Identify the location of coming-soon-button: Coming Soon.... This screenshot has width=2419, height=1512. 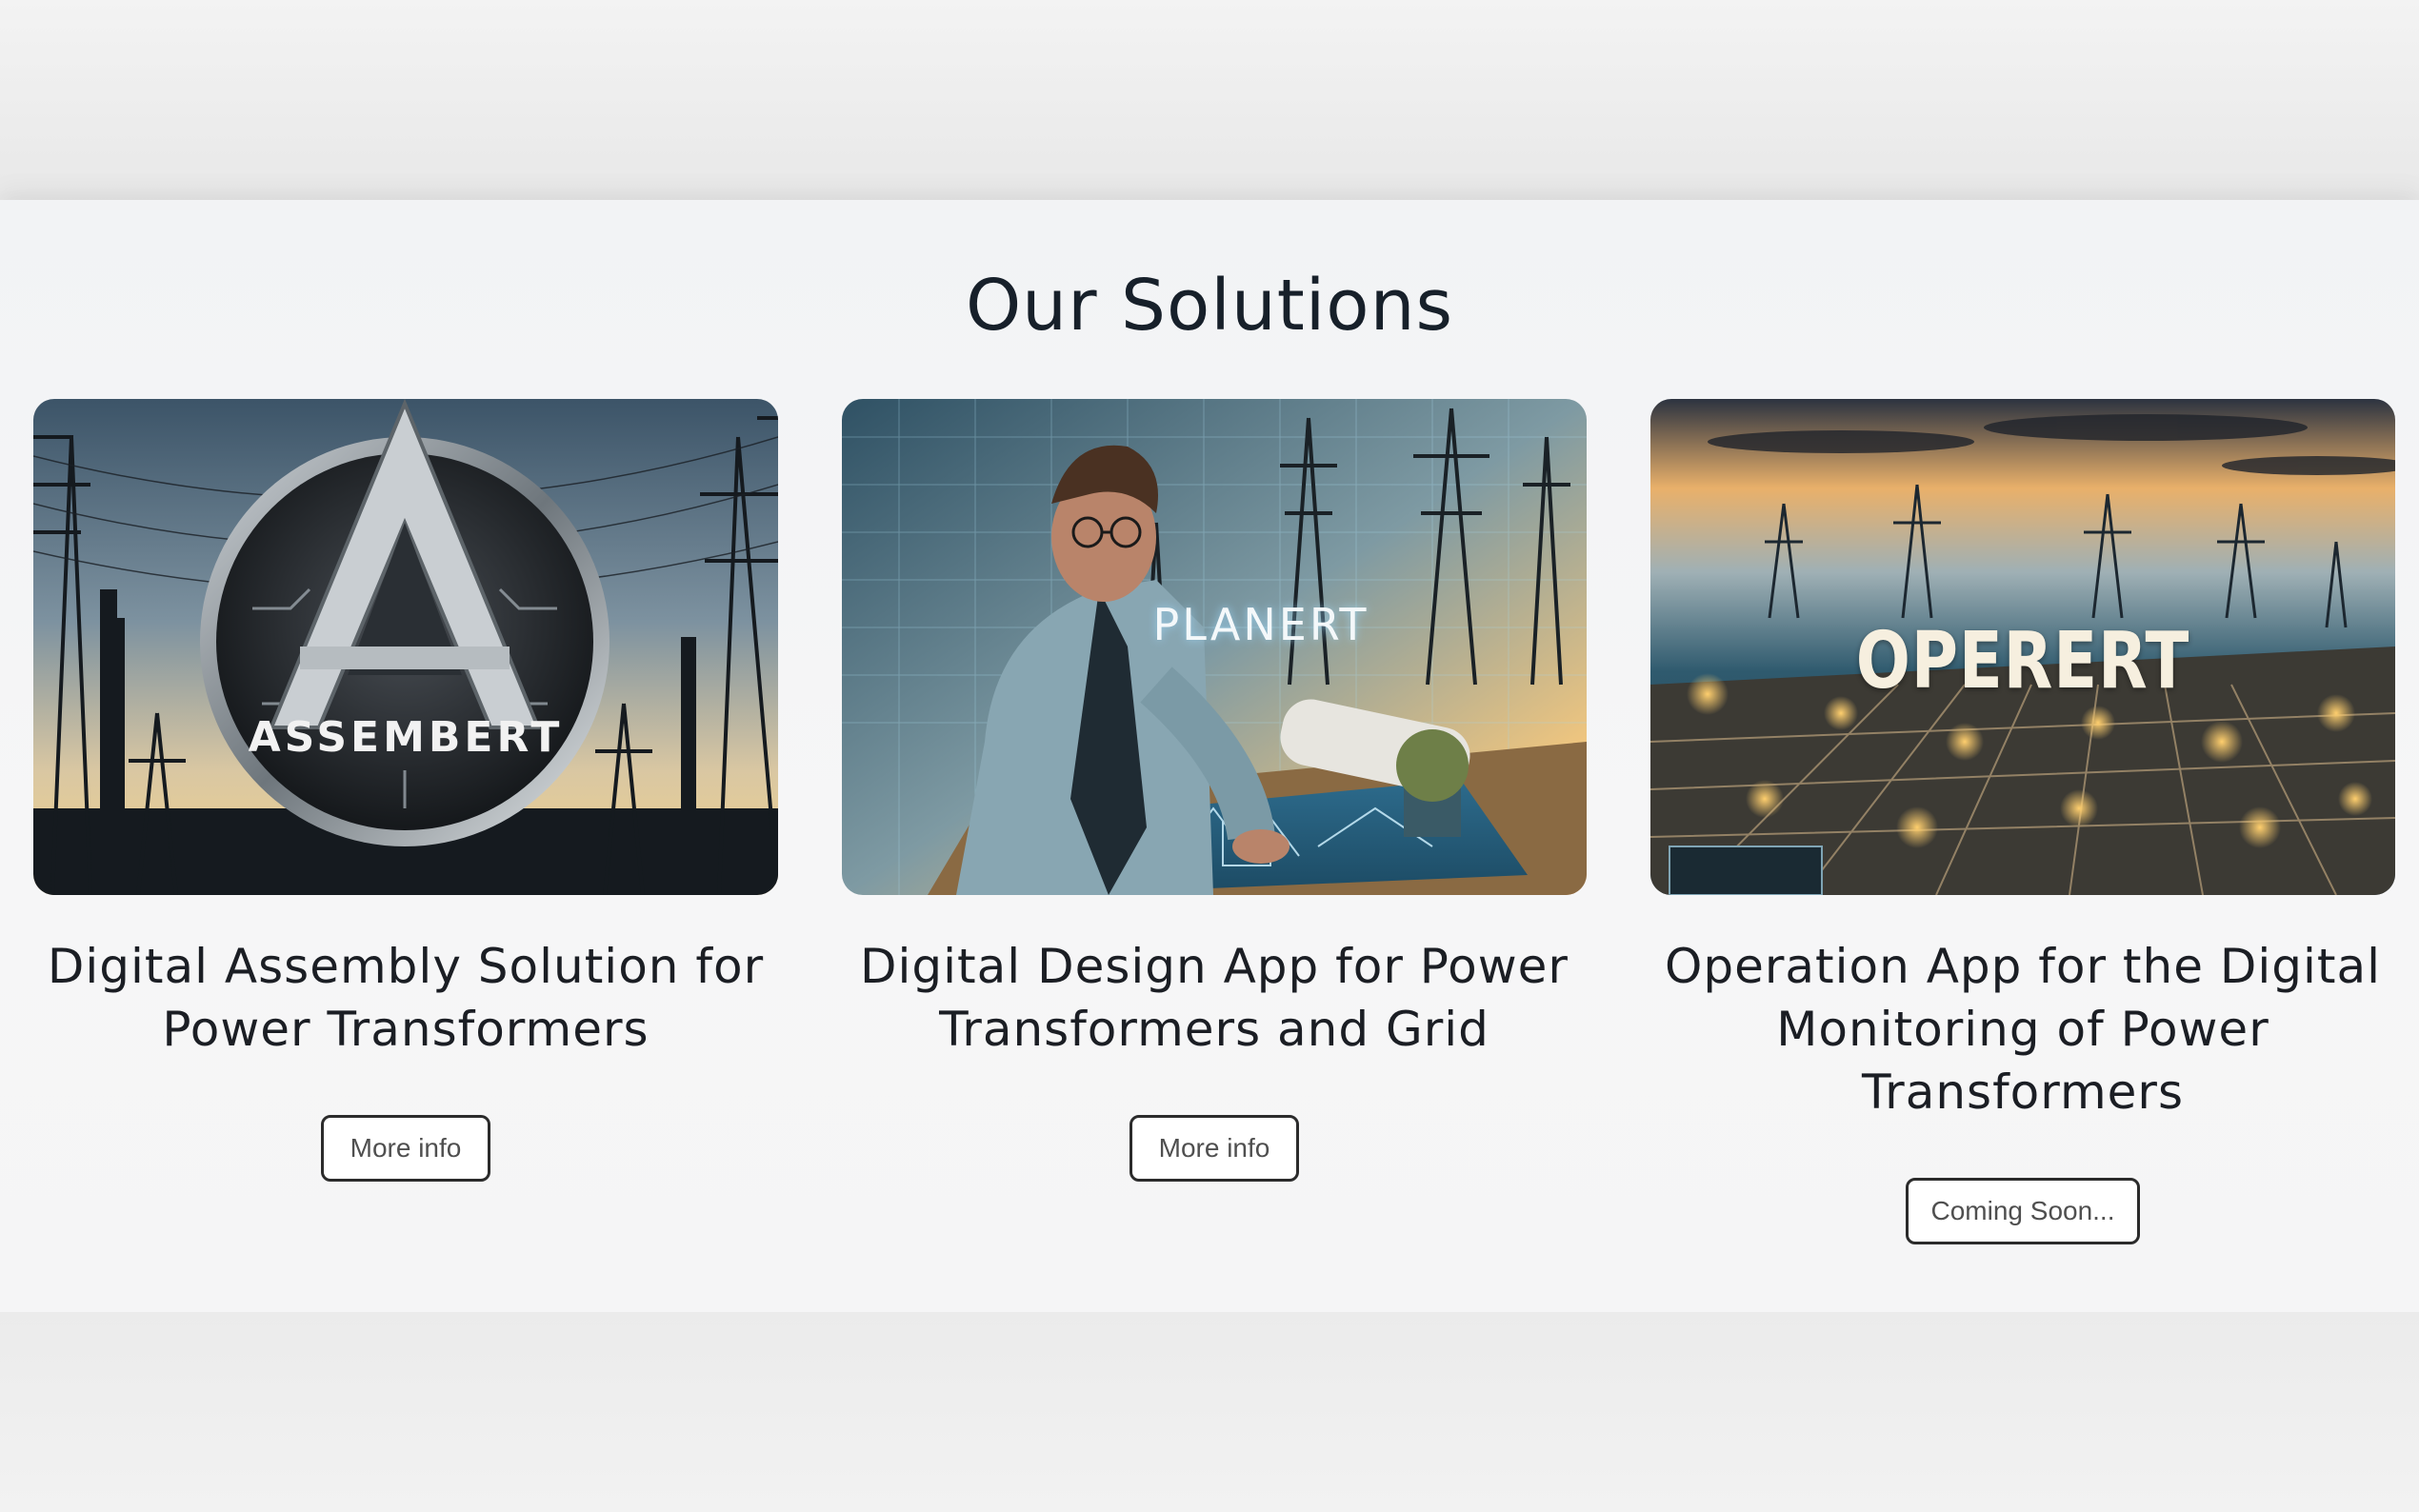
(2023, 1211).